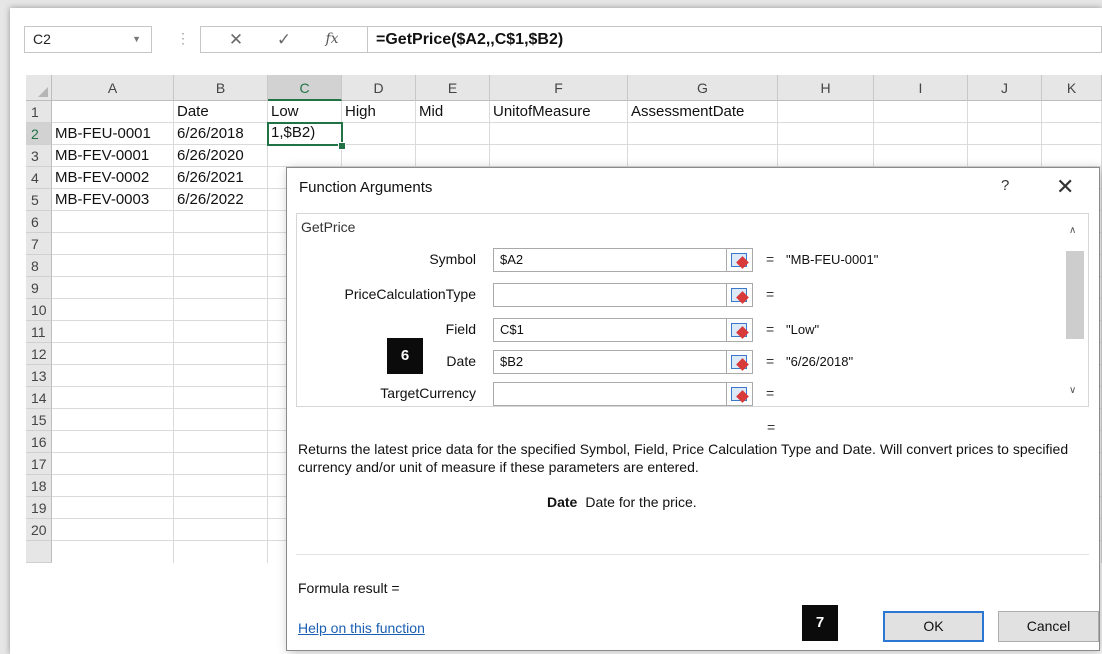 This screenshot has width=1102, height=654. What do you see at coordinates (39, 88) in the screenshot?
I see `select-all-button` at bounding box center [39, 88].